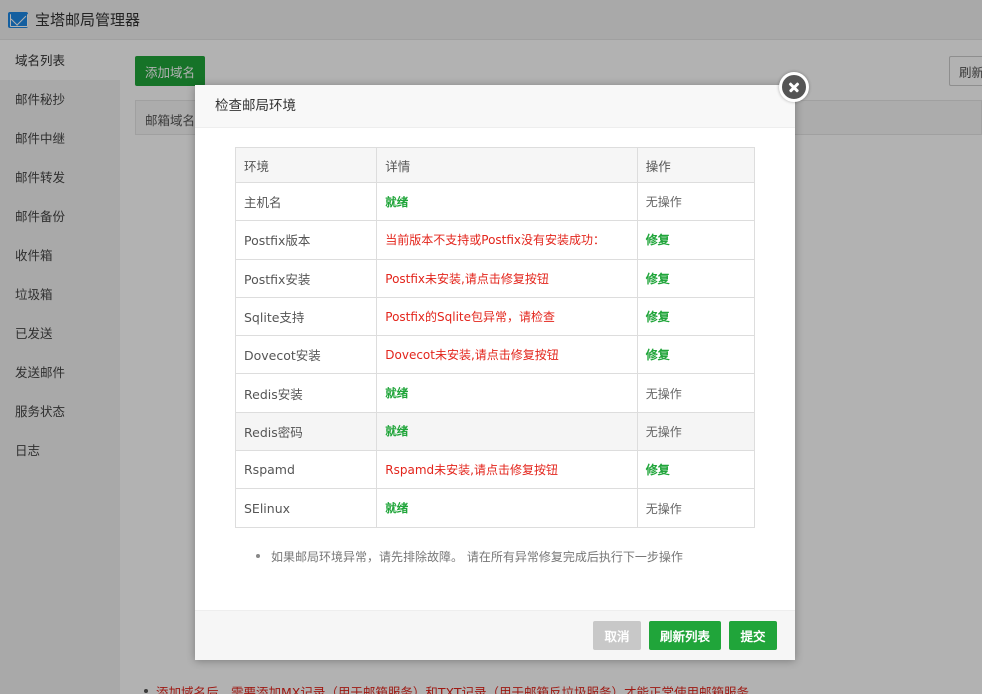  Describe the element at coordinates (696, 165) in the screenshot. I see `column-header-op: 操作` at that location.